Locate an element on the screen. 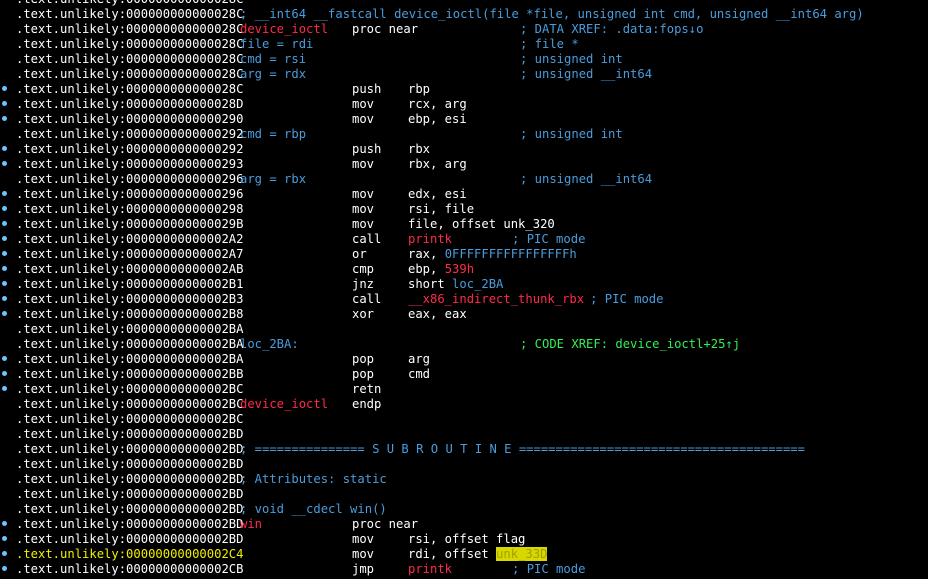 The width and height of the screenshot is (928, 579). function-name: win is located at coordinates (251, 524).